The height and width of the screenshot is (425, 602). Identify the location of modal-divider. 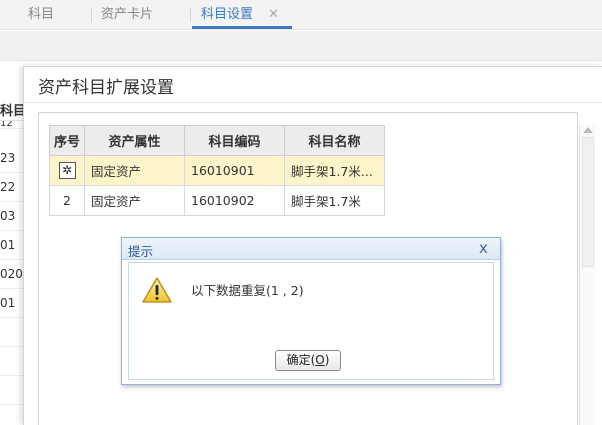
(313, 102).